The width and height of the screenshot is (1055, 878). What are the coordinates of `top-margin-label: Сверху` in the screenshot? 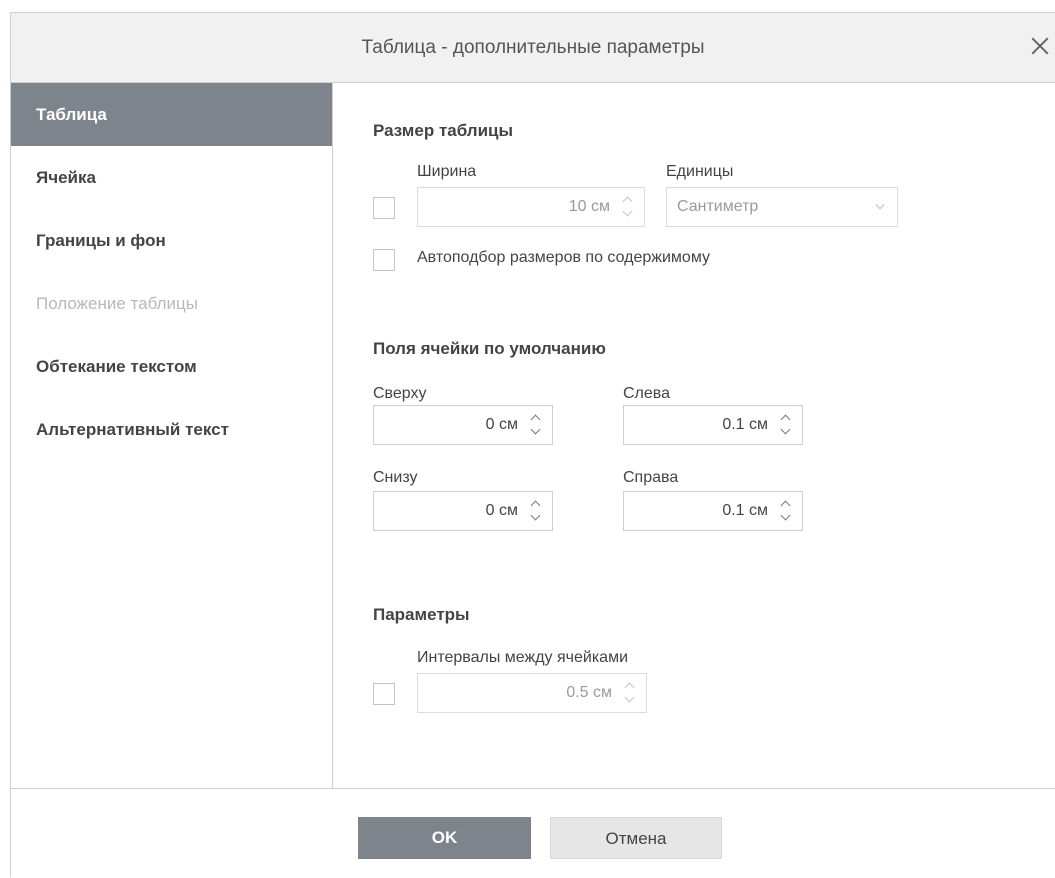 It's located at (400, 393).